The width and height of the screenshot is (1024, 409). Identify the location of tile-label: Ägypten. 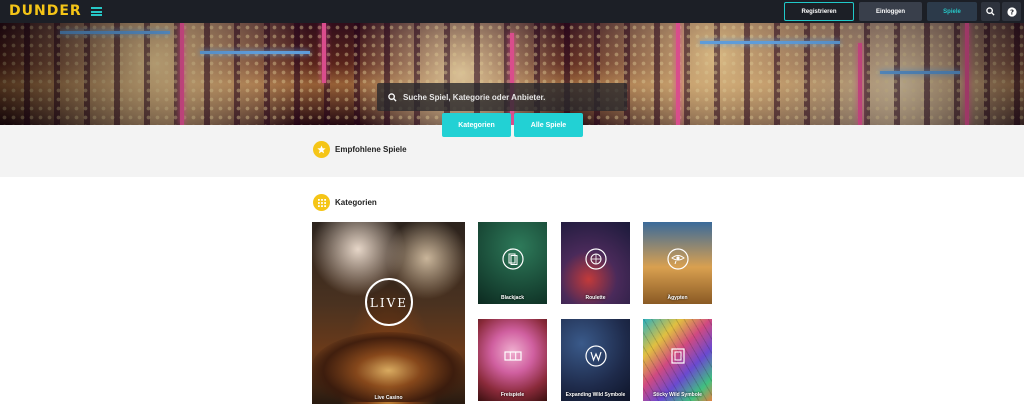
(677, 298).